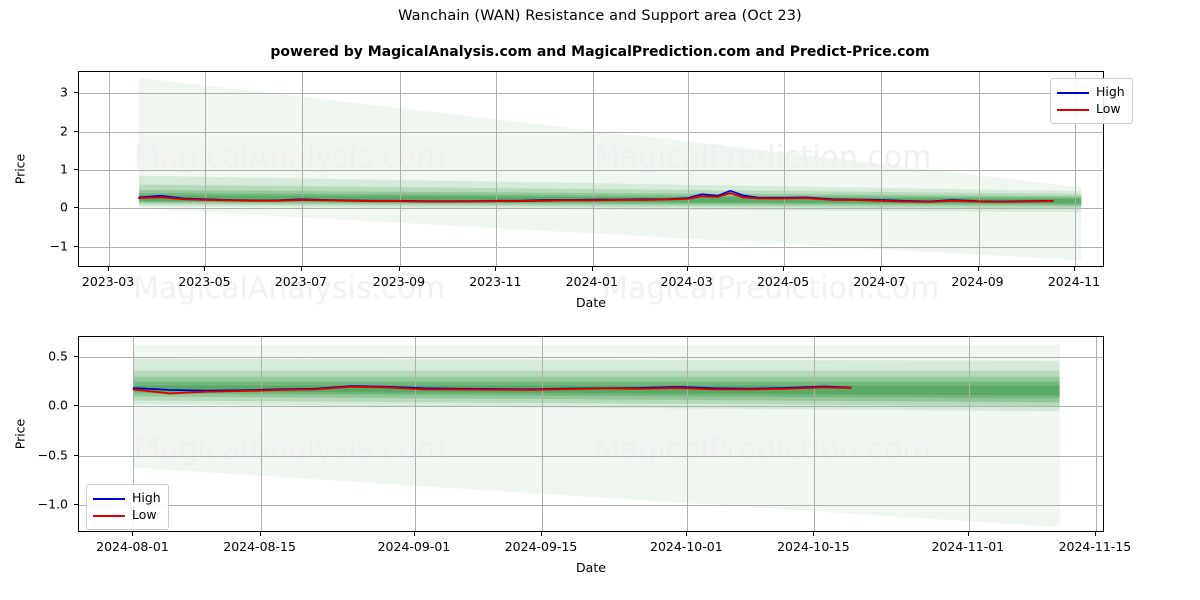 The image size is (1200, 600). Describe the element at coordinates (58, 246) in the screenshot. I see `y-tick-label: −1` at that location.